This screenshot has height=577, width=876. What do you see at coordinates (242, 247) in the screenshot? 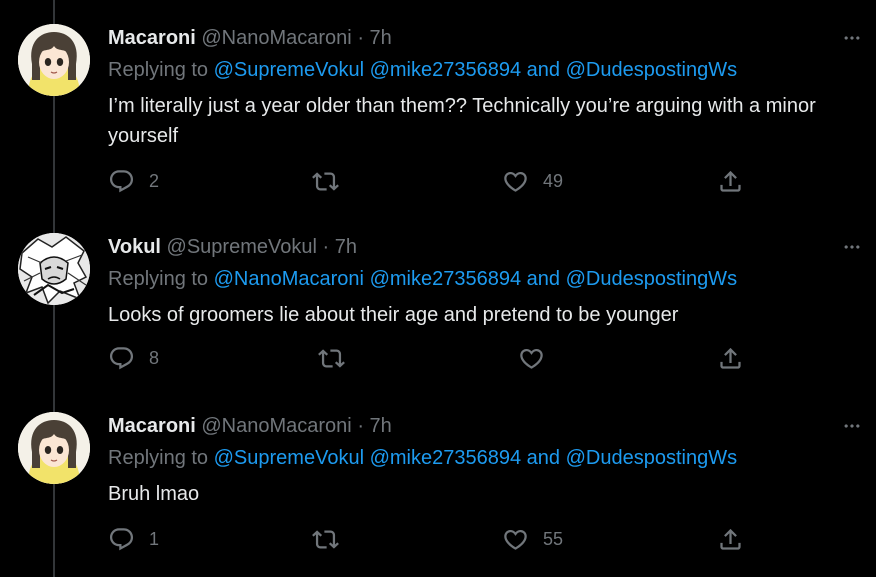
I see `handle: @SupremeVokul` at bounding box center [242, 247].